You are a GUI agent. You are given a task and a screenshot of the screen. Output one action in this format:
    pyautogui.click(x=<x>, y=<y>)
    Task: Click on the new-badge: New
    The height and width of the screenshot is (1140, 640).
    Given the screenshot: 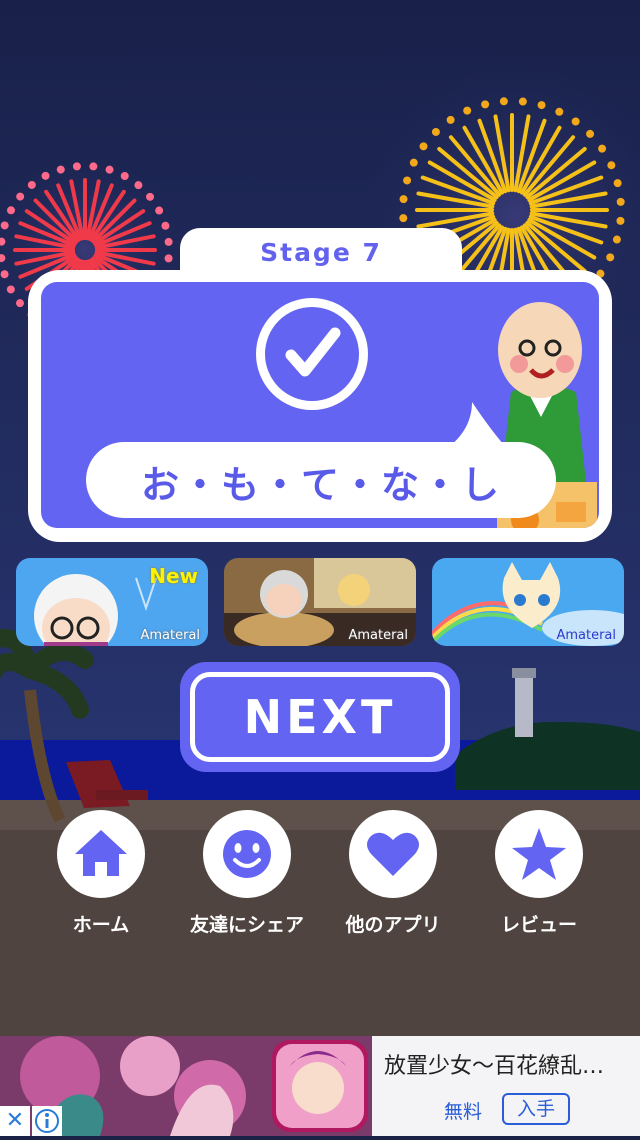 What is the action you would take?
    pyautogui.click(x=173, y=576)
    